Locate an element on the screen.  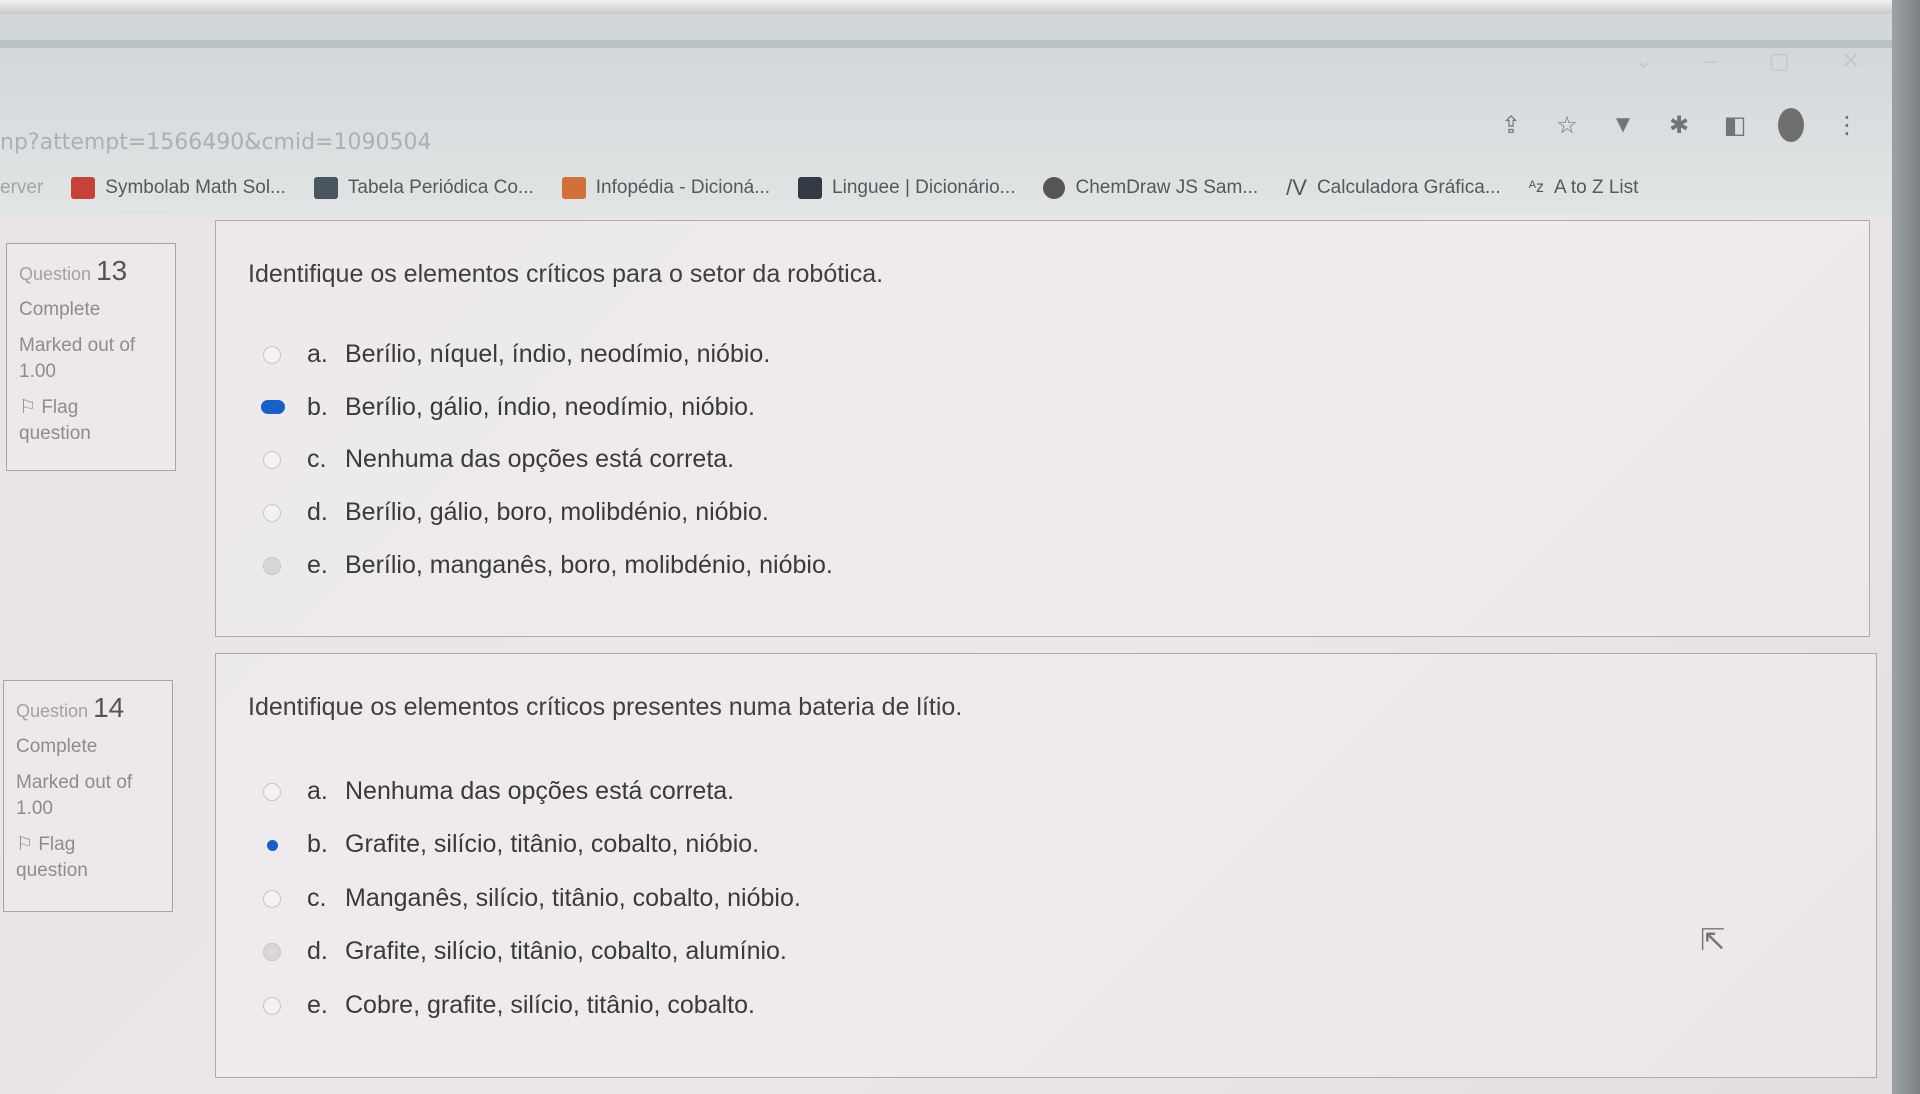
mouse-cursor-icon: ⇱ is located at coordinates (1713, 940).